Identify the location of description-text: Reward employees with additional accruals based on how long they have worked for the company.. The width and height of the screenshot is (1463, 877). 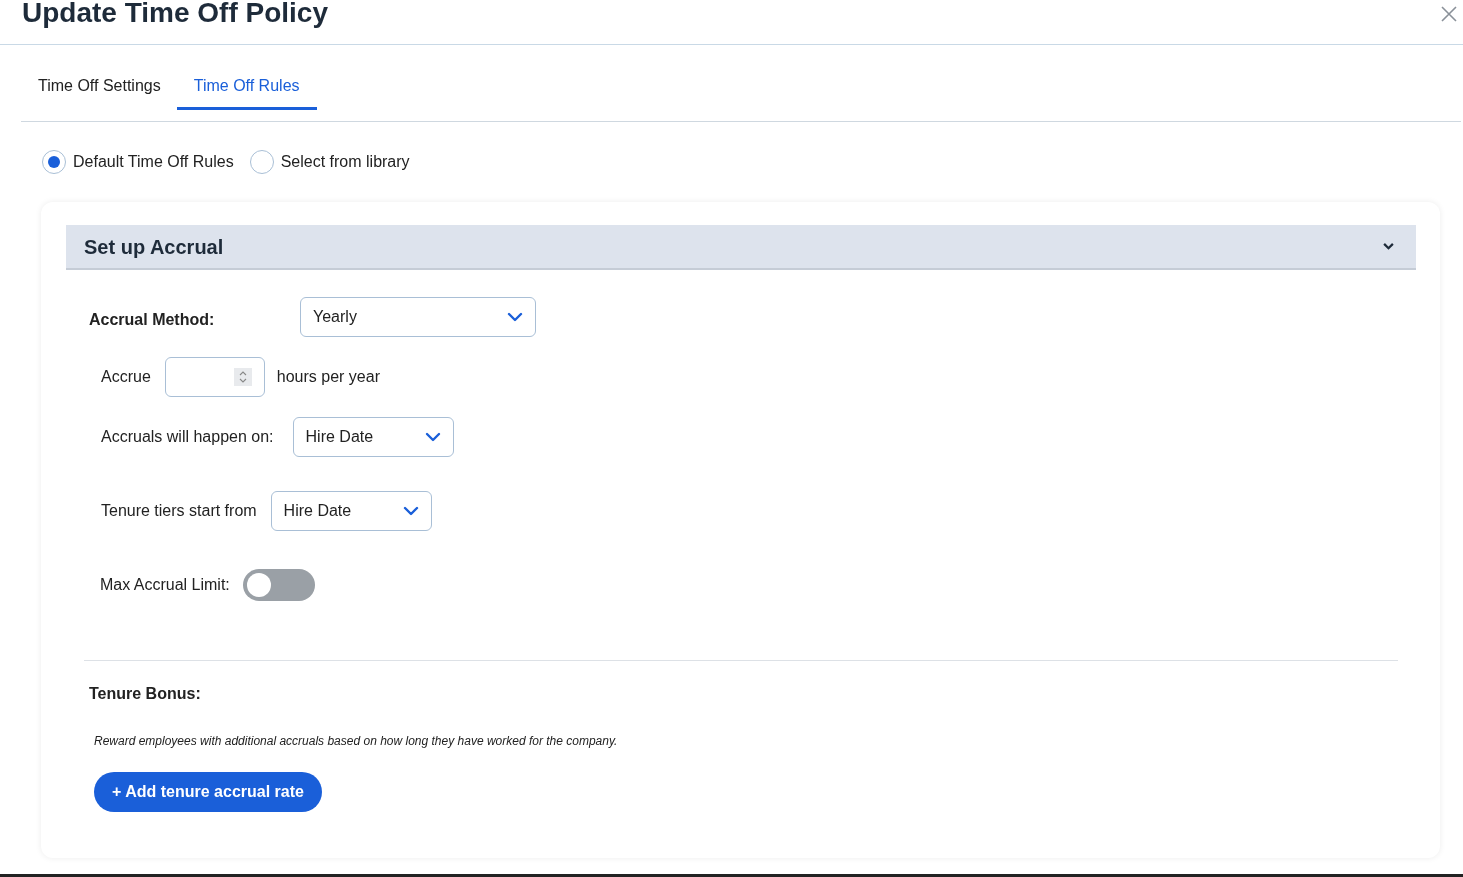
(356, 741).